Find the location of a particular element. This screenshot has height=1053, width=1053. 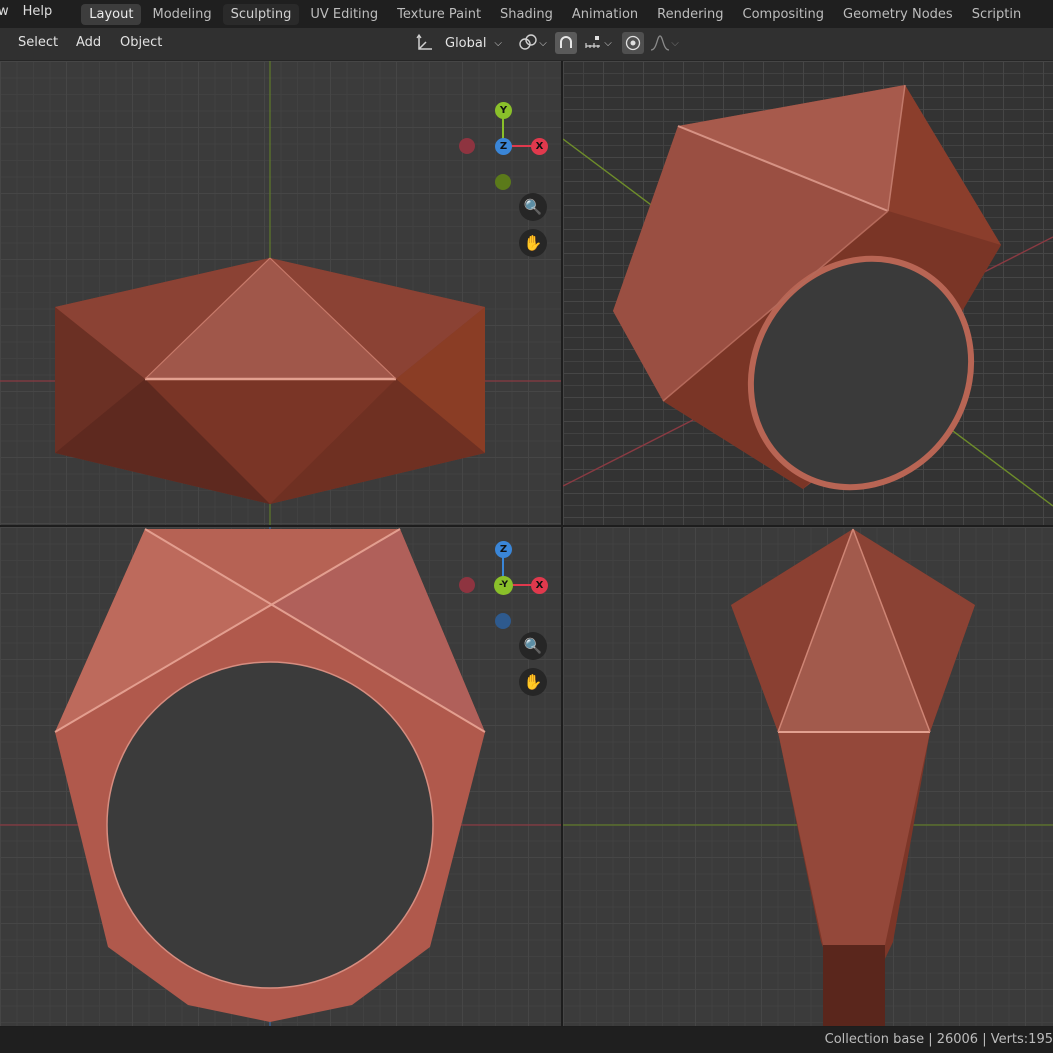

status-bar: Collection base | 26006 | Verts:195 is located at coordinates (526, 1040).